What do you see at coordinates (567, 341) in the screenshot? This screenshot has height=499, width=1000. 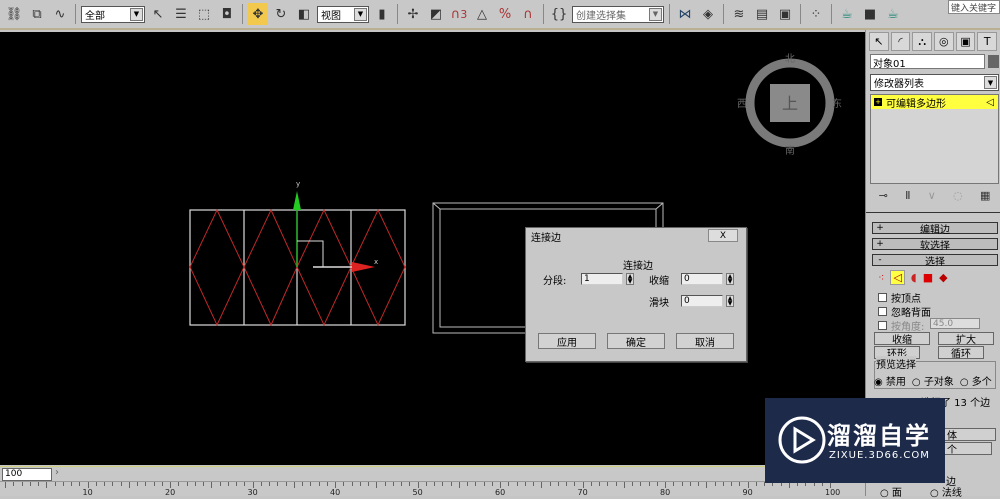 I see `apply-button: 应用` at bounding box center [567, 341].